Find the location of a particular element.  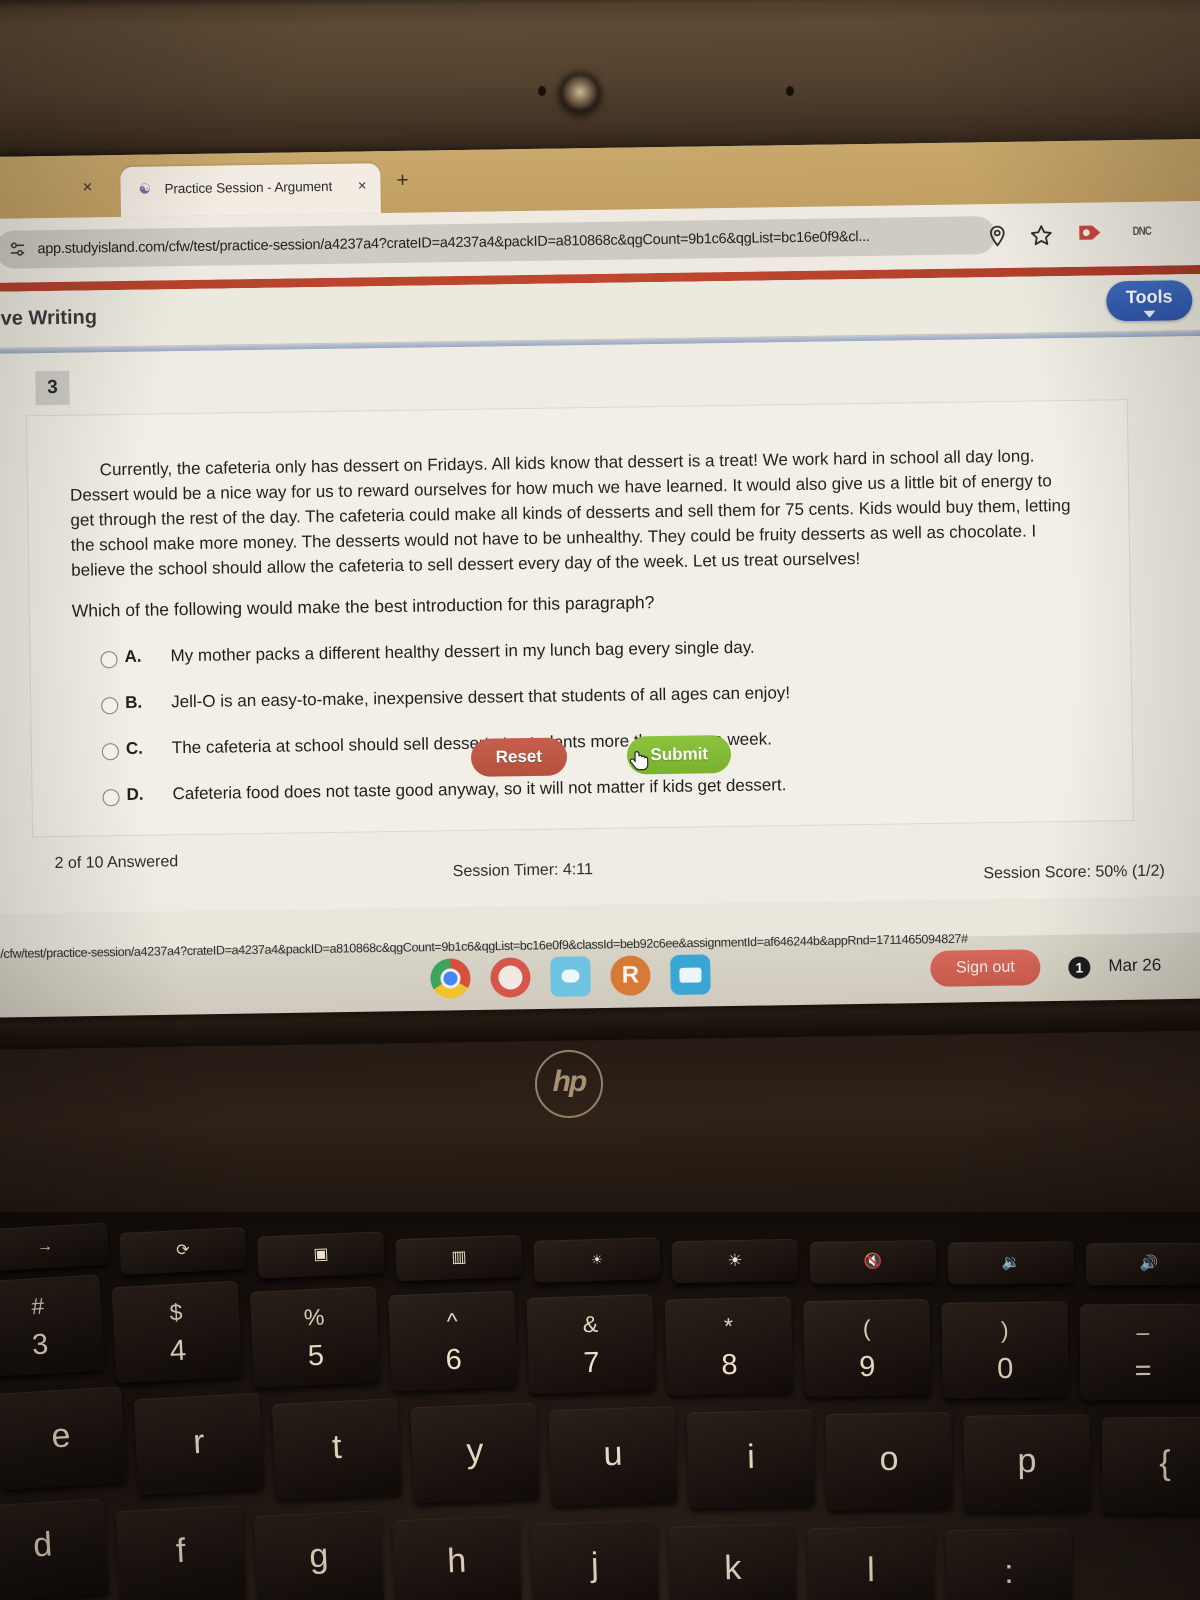

tab-title: Practice Session - Argumentati is located at coordinates (248, 187).